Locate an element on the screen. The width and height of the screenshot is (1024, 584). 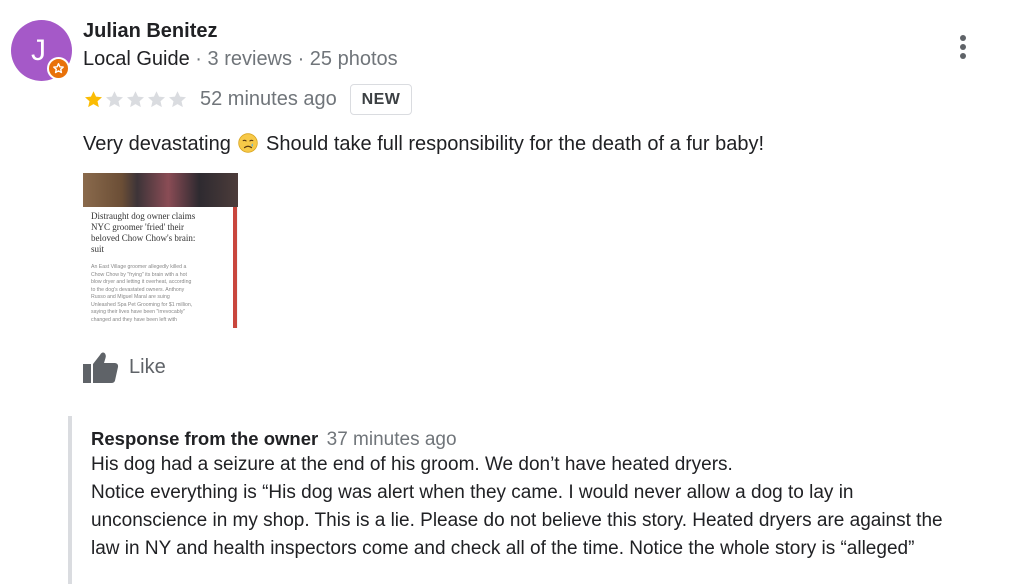
reviewer-meta: Local Guide · 3 reviews · 25 photos is located at coordinates (240, 59).